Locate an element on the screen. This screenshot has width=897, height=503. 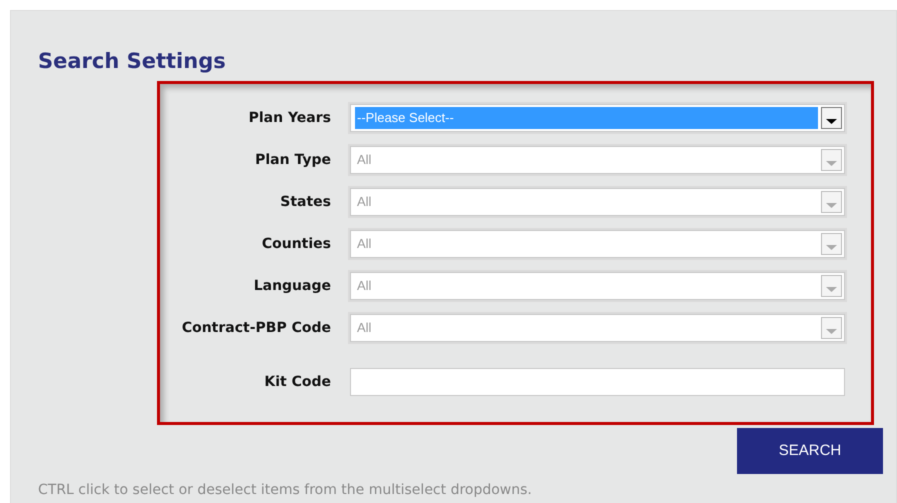
field-label: States is located at coordinates (305, 202).